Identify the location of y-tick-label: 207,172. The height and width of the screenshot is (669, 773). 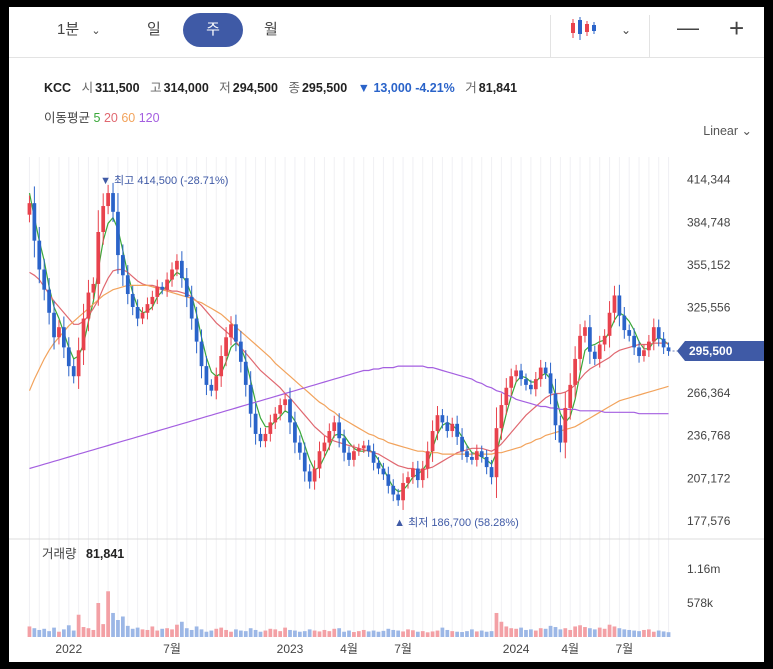
(709, 478).